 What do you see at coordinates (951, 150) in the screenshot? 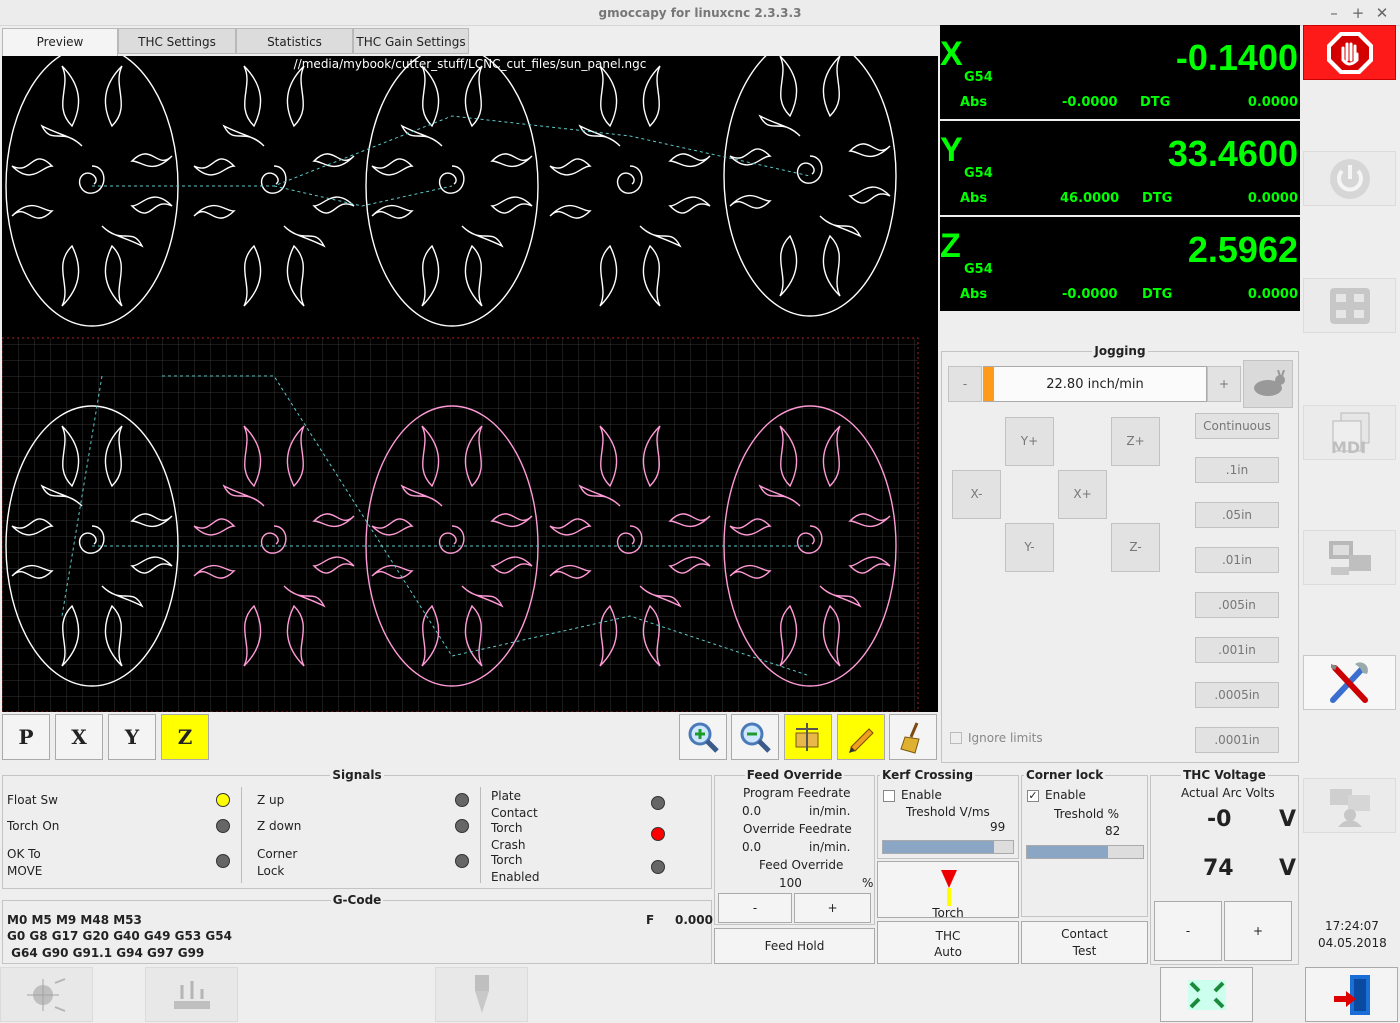
I see `dro-y-axis: Y` at bounding box center [951, 150].